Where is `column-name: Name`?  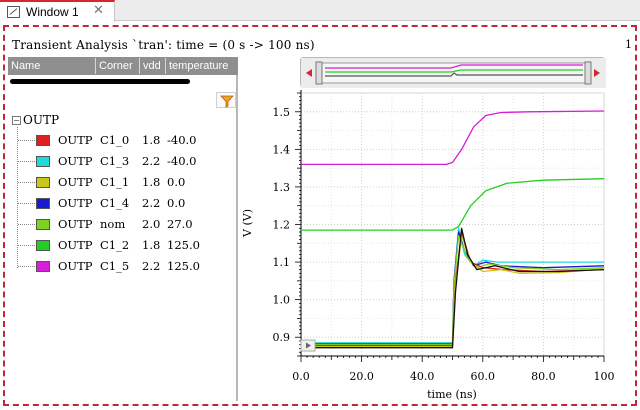 column-name: Name is located at coordinates (52, 66).